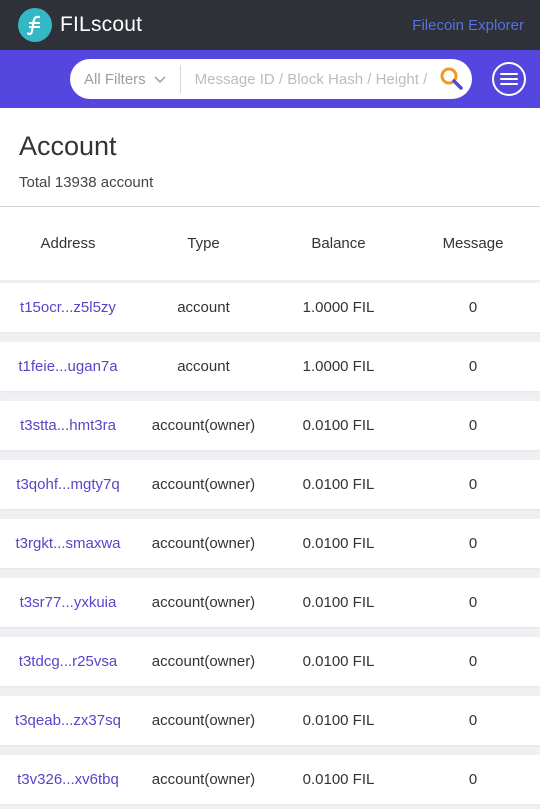  I want to click on search-input, so click(307, 79).